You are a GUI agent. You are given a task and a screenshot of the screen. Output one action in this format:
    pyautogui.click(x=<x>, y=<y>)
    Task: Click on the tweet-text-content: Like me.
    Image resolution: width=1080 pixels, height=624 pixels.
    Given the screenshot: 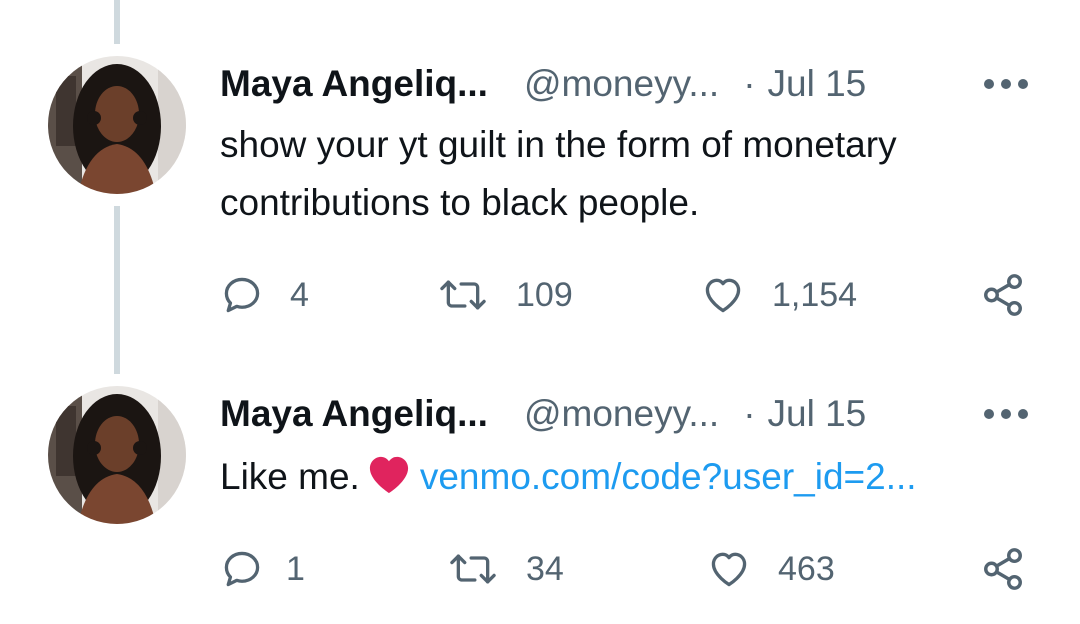 What is the action you would take?
    pyautogui.click(x=290, y=476)
    